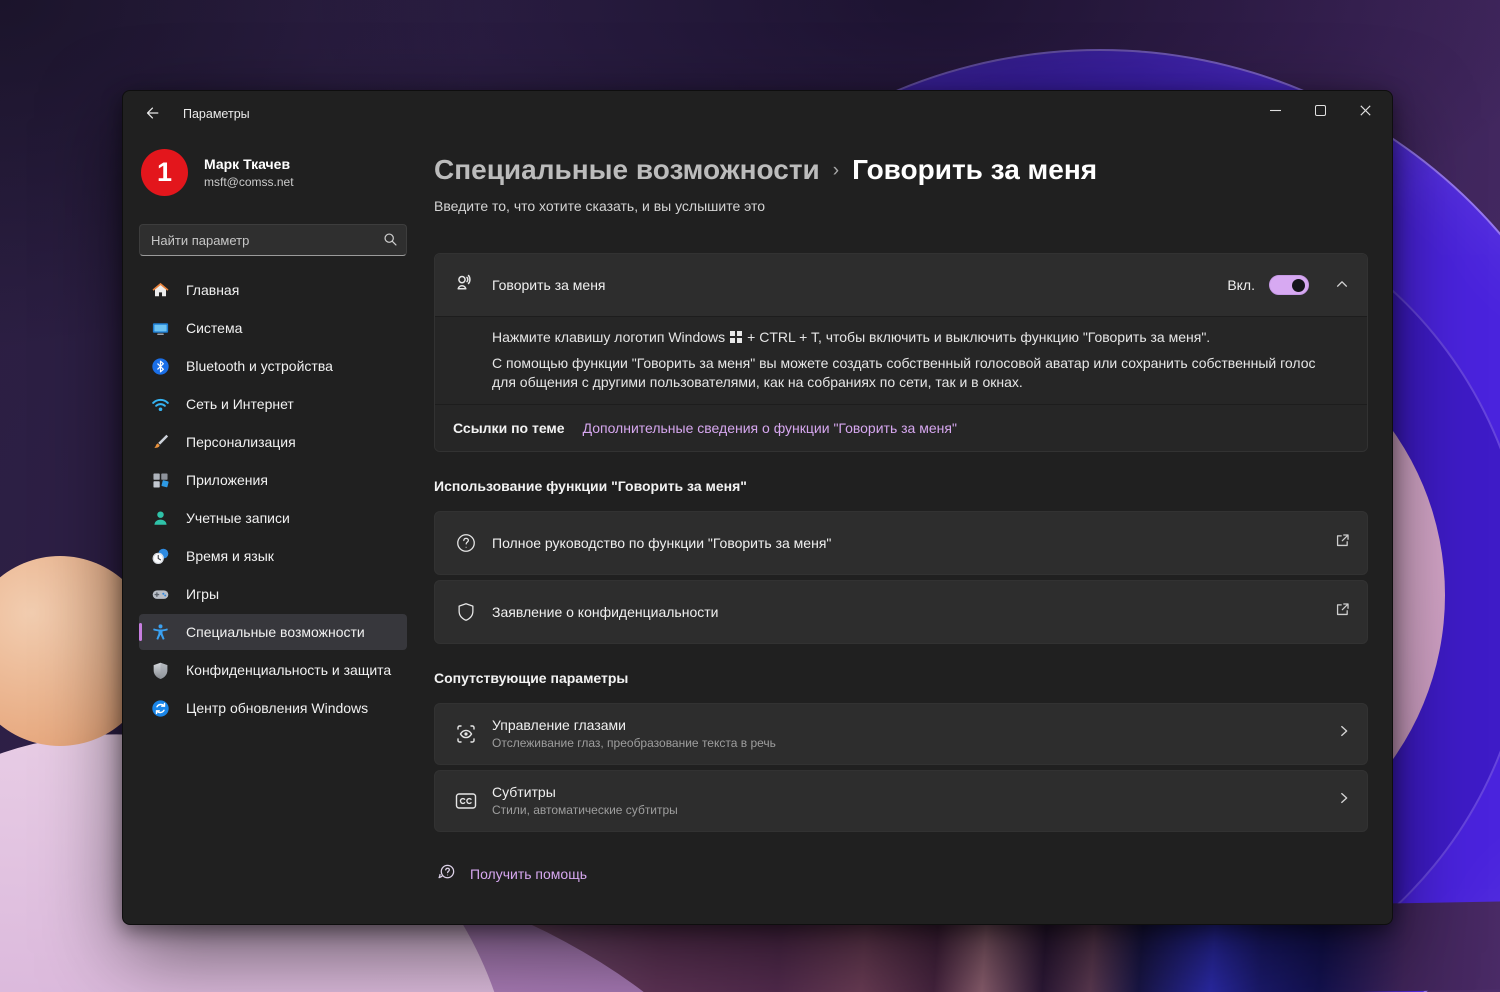 This screenshot has height=992, width=1500. Describe the element at coordinates (390, 242) in the screenshot. I see `search-icon` at that location.